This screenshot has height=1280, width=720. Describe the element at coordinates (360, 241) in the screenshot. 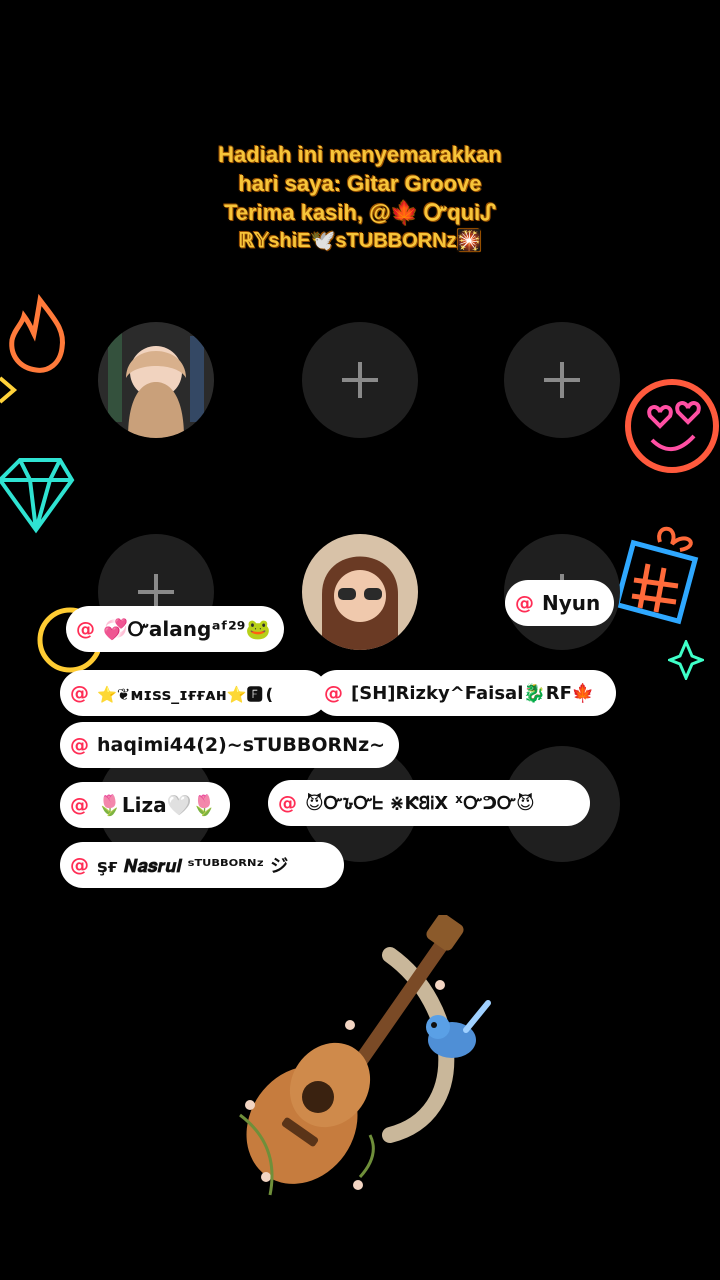

I see `banner-line-4: ℝ𝕐shiE🕊️sTUBBORNz🎇` at that location.